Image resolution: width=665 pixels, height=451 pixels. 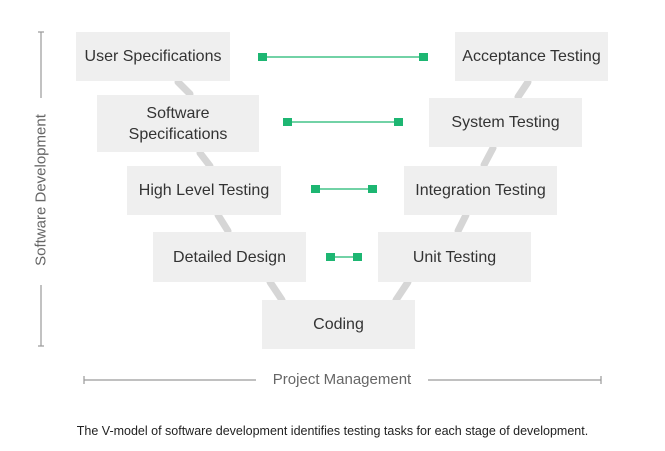 I want to click on stage-user-specifications: User Specifications, so click(x=153, y=56).